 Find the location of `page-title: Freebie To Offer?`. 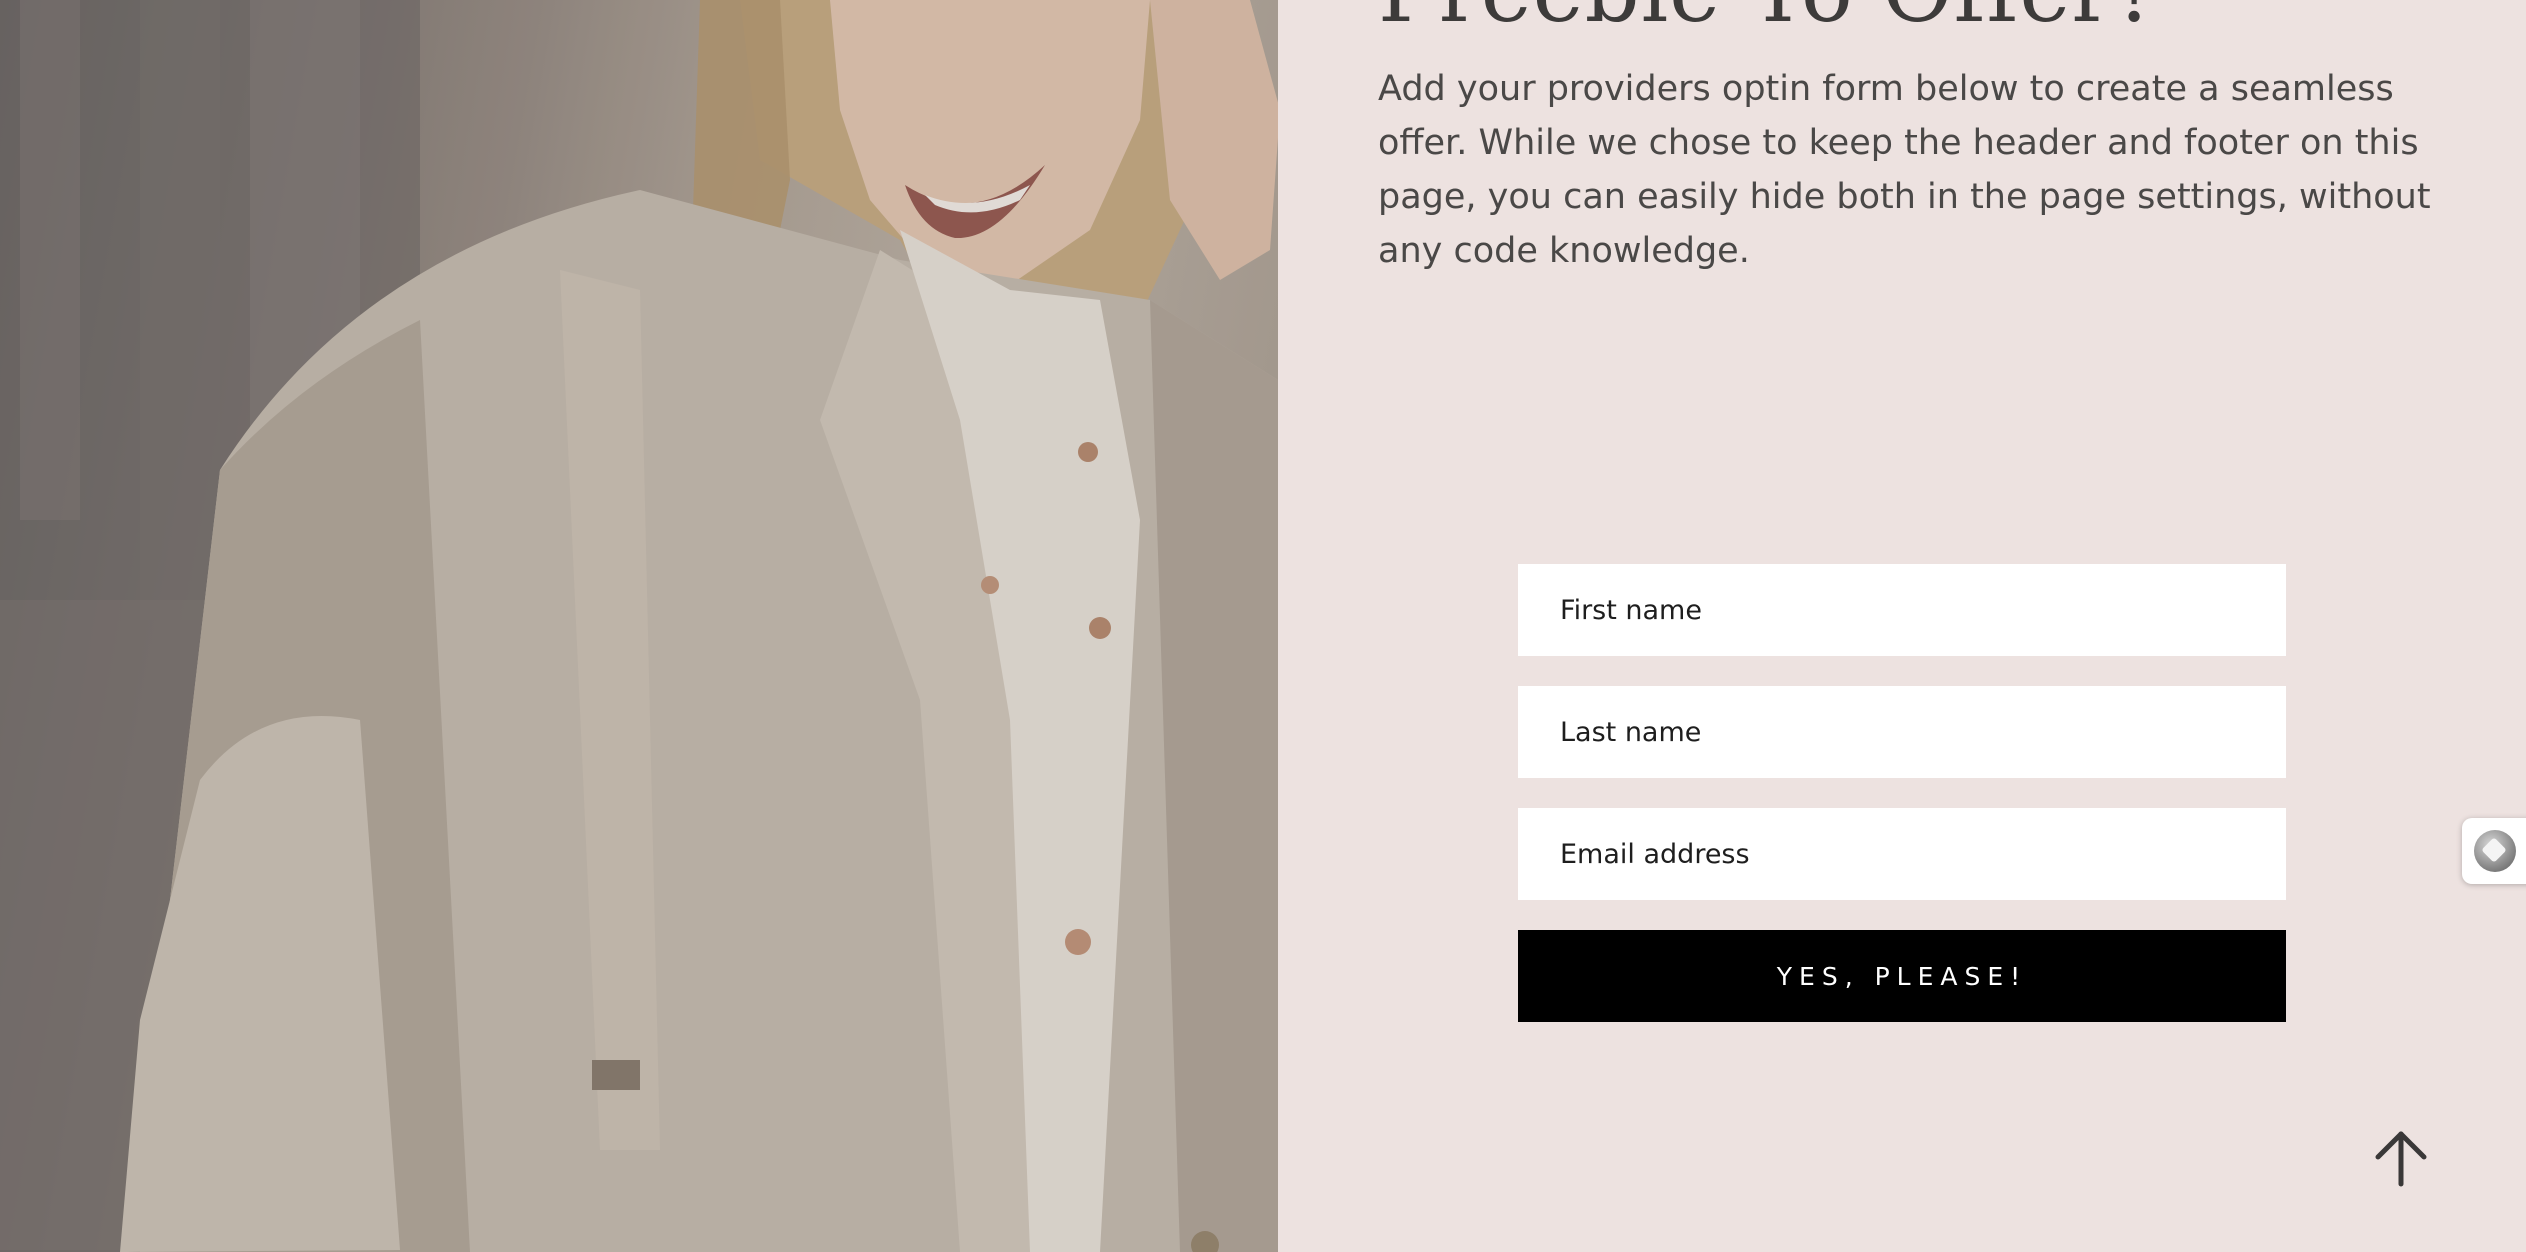

page-title: Freebie To Offer? is located at coordinates (1769, 21).